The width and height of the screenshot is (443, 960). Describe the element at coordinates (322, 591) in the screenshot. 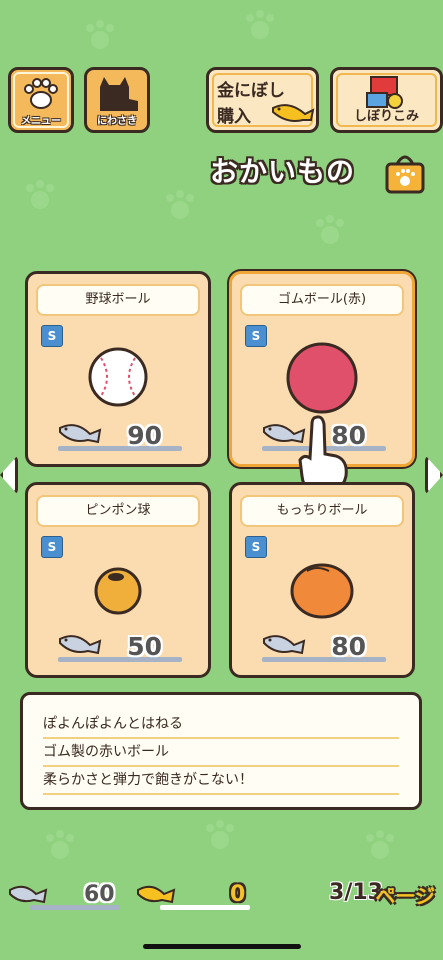

I see `mochi-ball-icon` at that location.